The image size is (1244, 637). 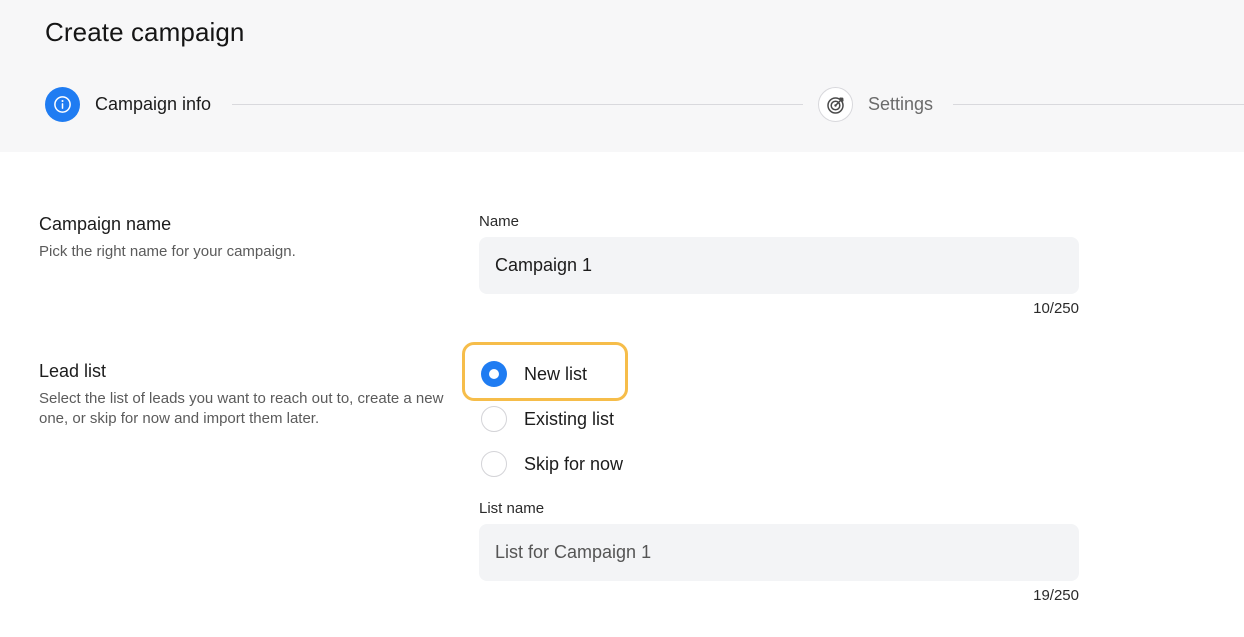 I want to click on step-label: Campaign info, so click(x=153, y=104).